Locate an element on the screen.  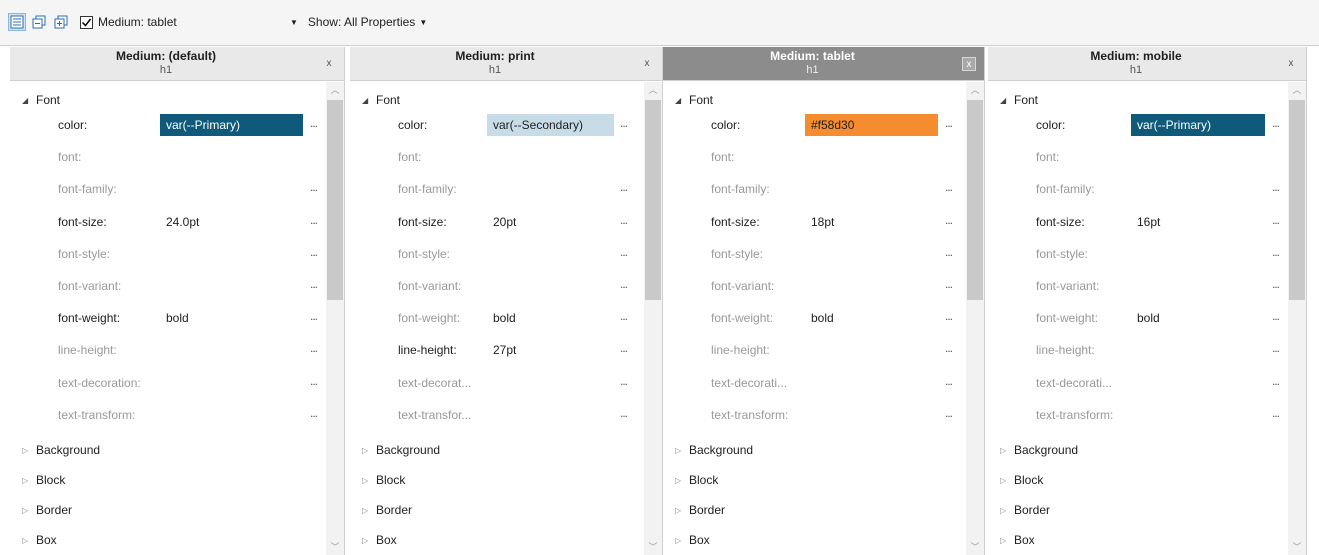
property-value: 24.0pt is located at coordinates (182, 222).